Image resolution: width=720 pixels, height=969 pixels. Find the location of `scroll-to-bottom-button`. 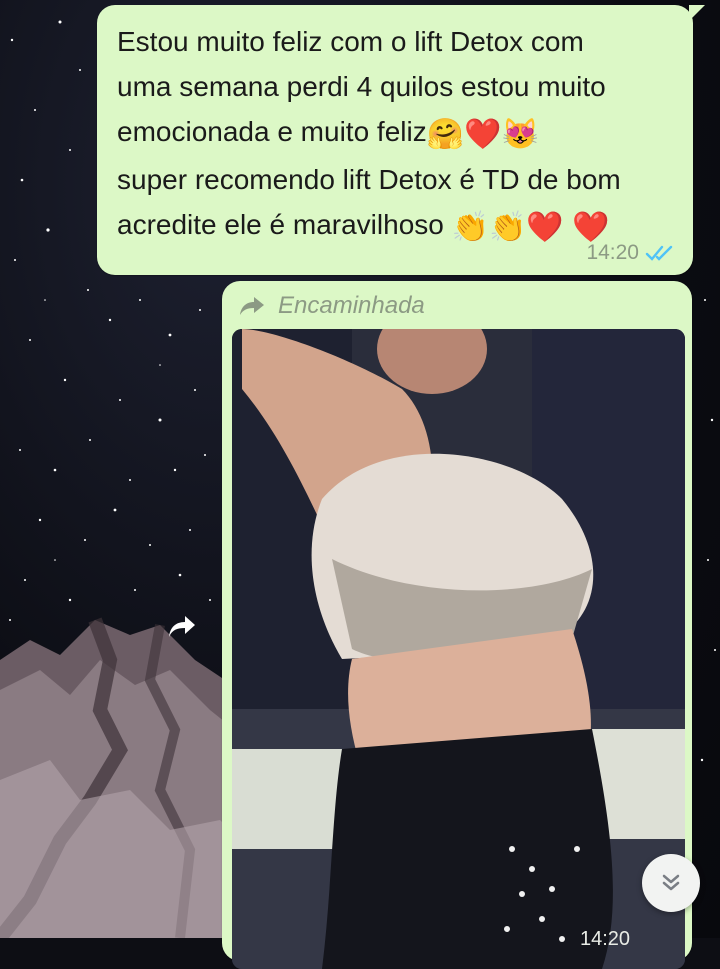

scroll-to-bottom-button is located at coordinates (671, 883).